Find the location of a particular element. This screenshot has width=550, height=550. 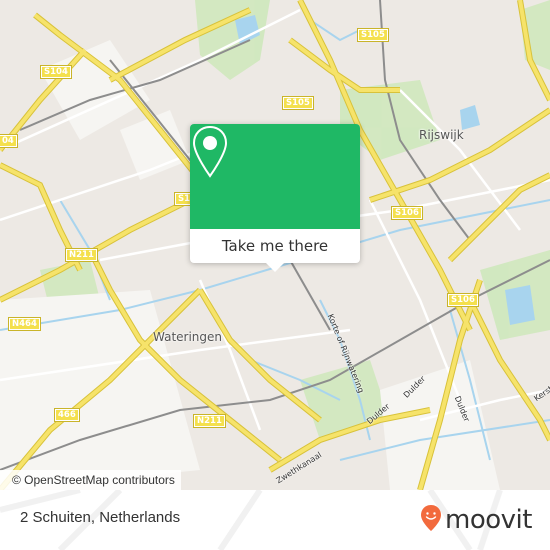

location-address: 2 Schuiten, Netherlands is located at coordinates (100, 517).